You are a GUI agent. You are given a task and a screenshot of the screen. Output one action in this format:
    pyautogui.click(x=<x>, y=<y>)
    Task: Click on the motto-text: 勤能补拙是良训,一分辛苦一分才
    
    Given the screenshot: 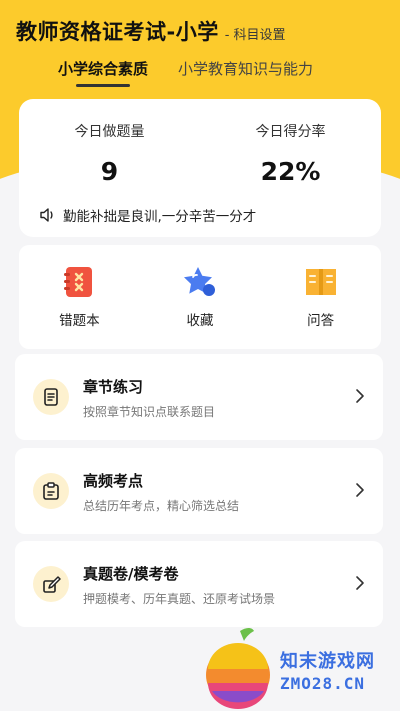 What is the action you would take?
    pyautogui.click(x=160, y=217)
    